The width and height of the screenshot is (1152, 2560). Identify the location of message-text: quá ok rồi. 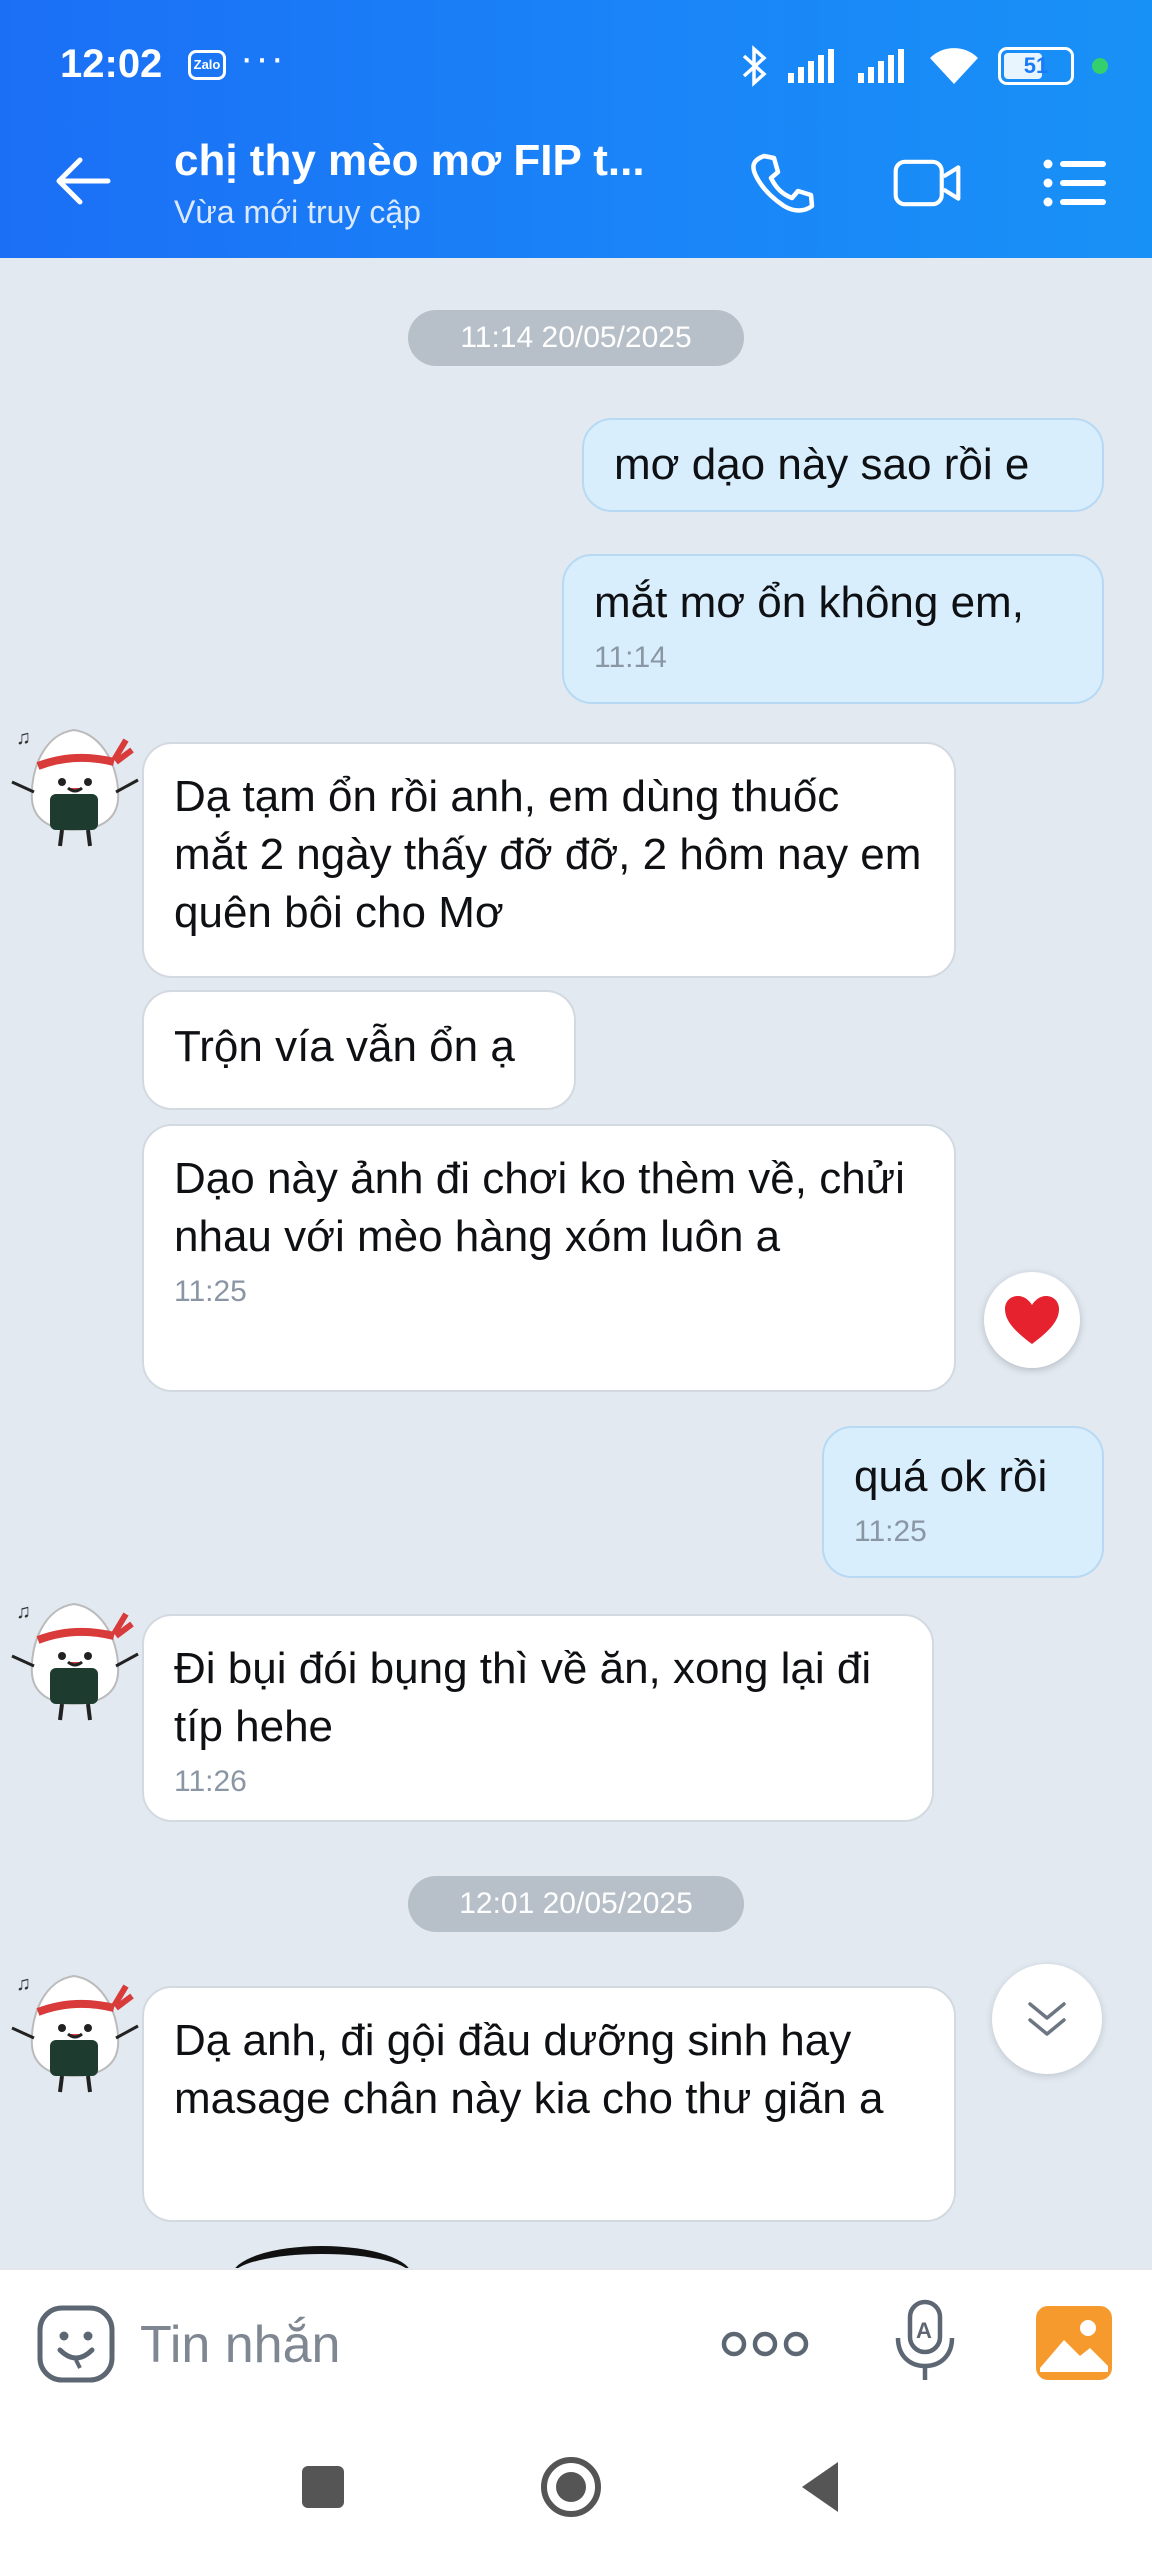
(951, 1476).